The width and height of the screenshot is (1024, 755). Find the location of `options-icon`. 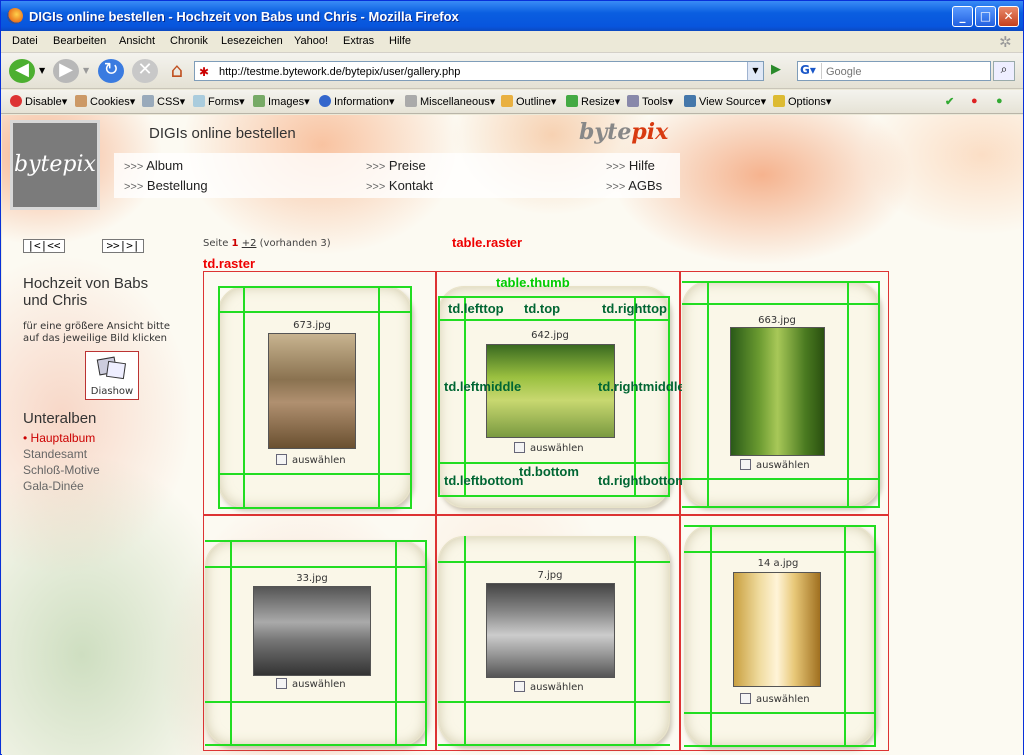

options-icon is located at coordinates (779, 101).